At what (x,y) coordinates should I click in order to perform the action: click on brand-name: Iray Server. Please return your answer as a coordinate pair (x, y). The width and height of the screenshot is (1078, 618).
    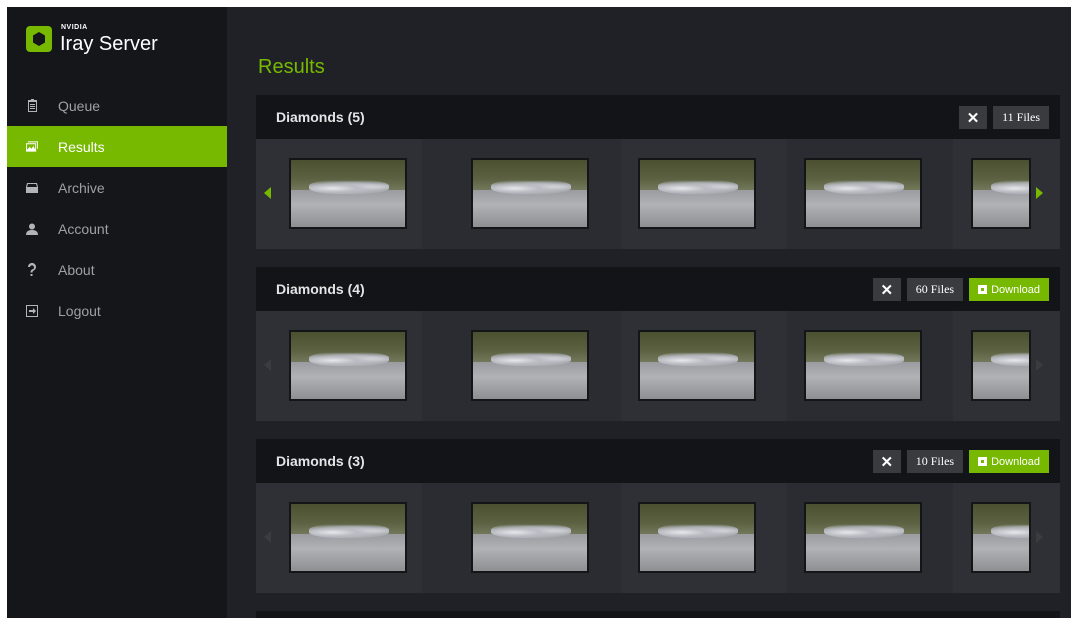
    Looking at the image, I should click on (109, 44).